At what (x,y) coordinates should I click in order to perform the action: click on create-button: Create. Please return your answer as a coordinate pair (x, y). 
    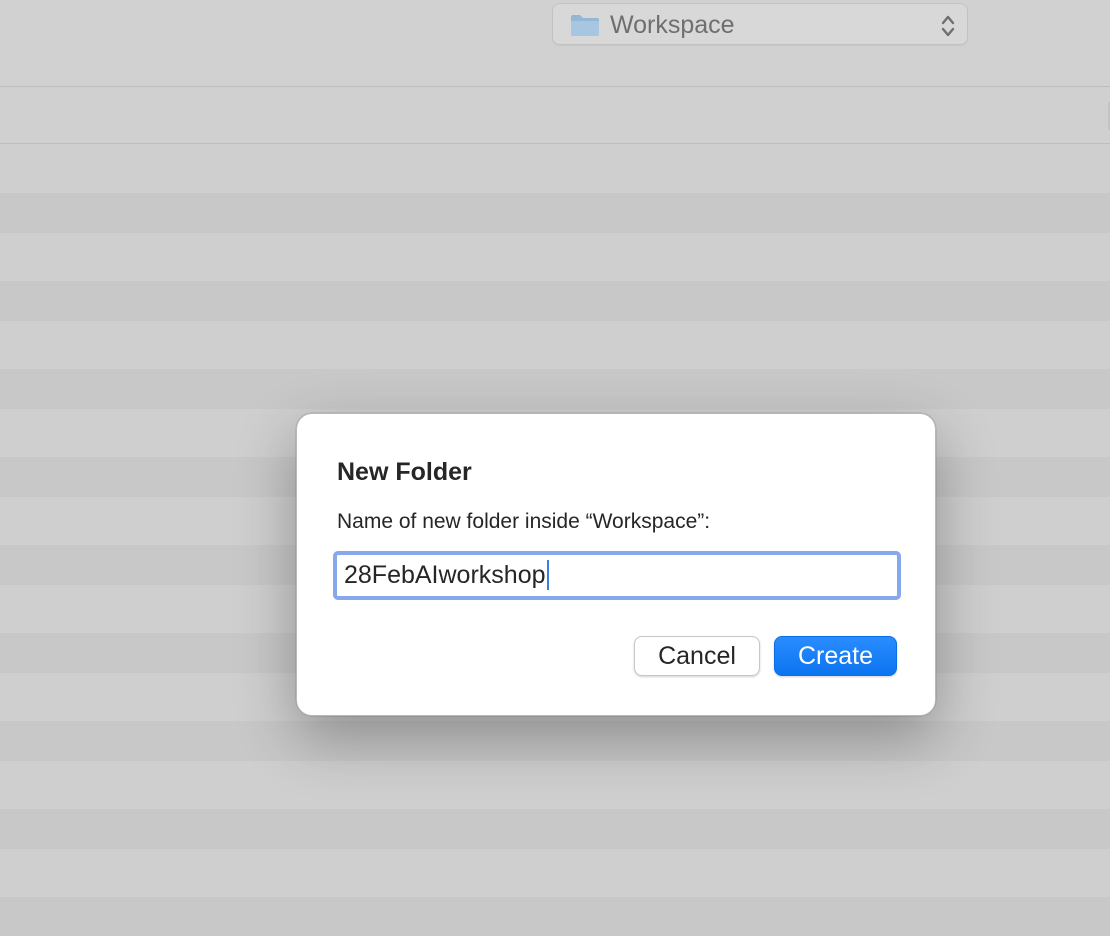
    Looking at the image, I should click on (835, 656).